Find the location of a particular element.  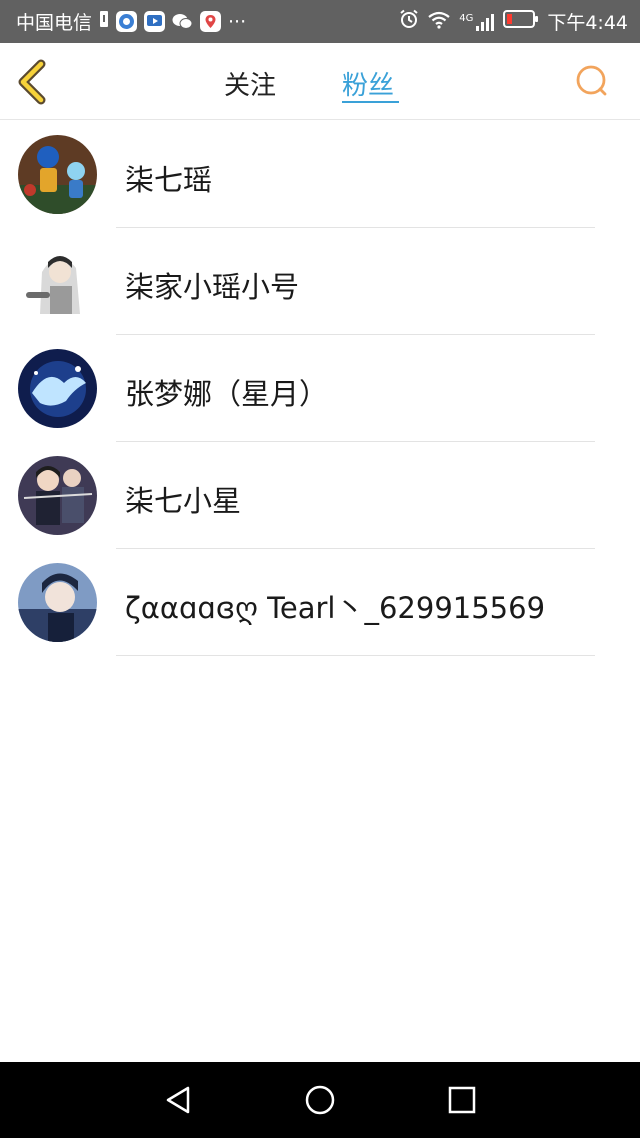

browser-app-icon is located at coordinates (127, 21).